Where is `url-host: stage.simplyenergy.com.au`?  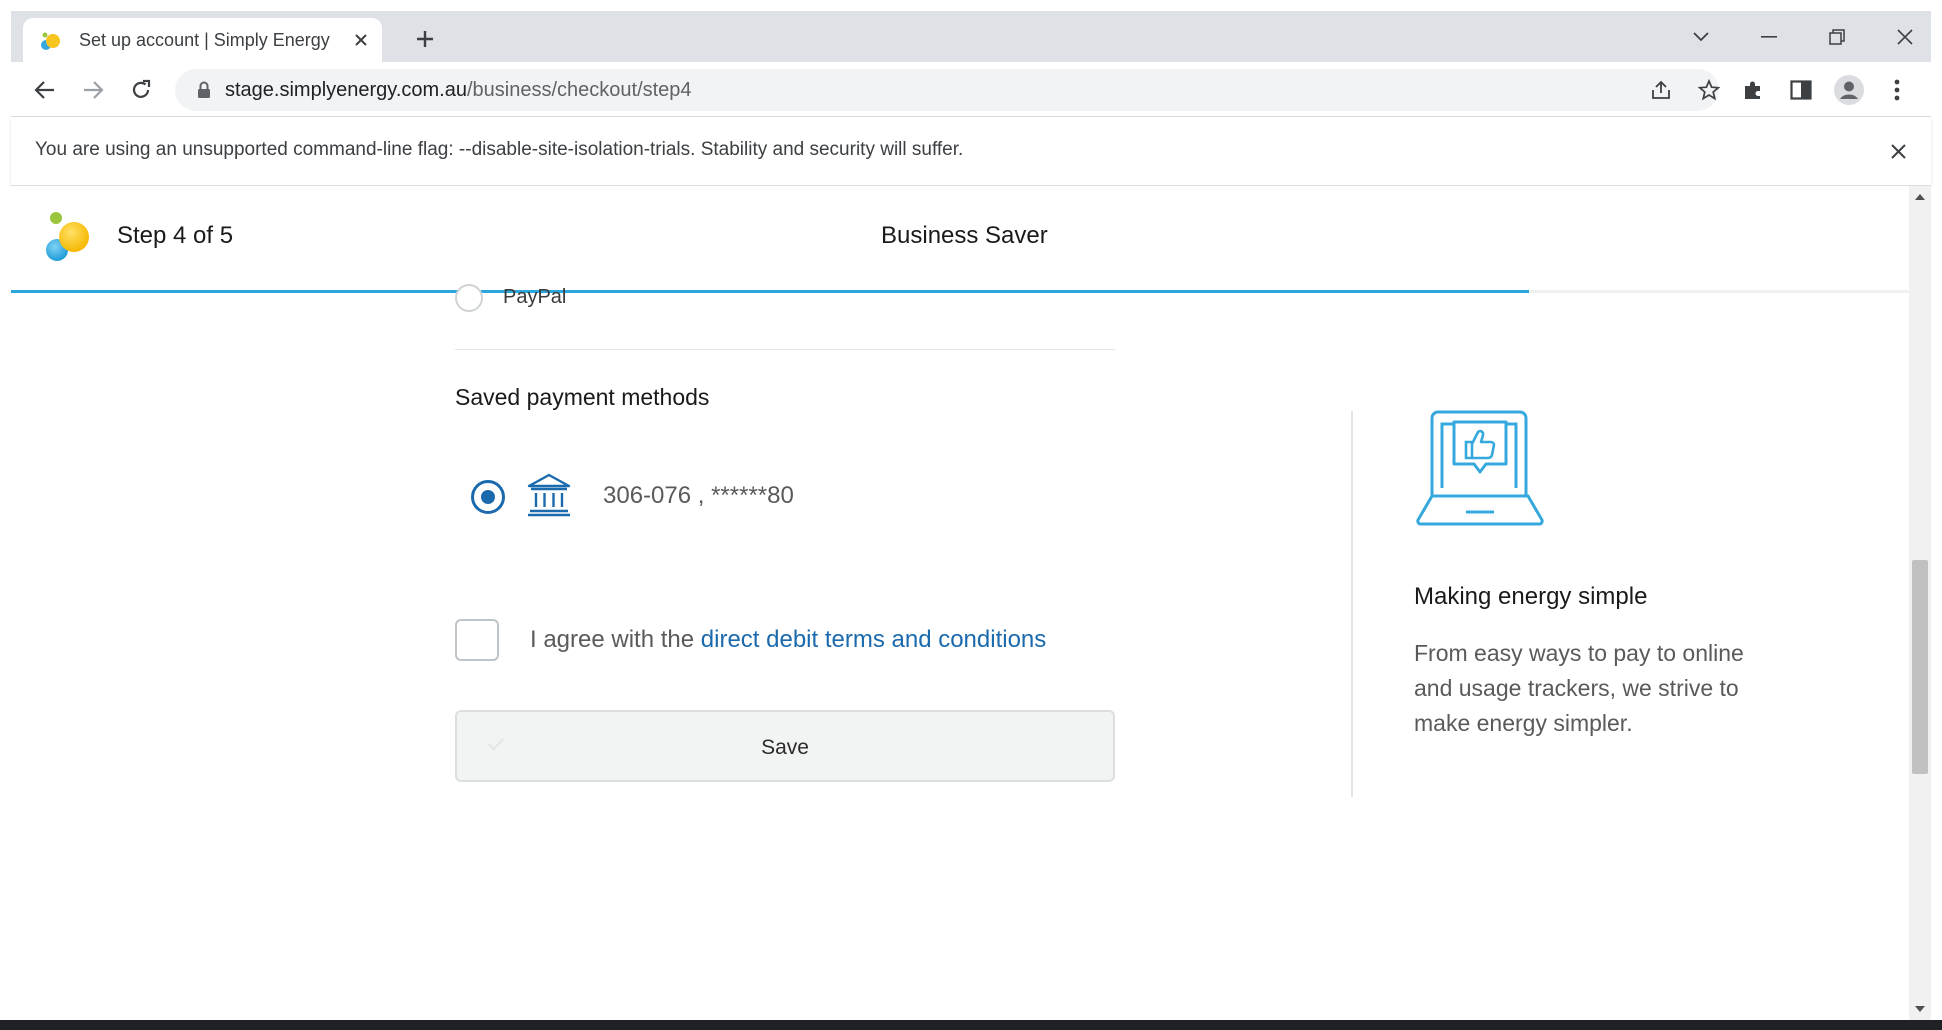 url-host: stage.simplyenergy.com.au is located at coordinates (346, 90).